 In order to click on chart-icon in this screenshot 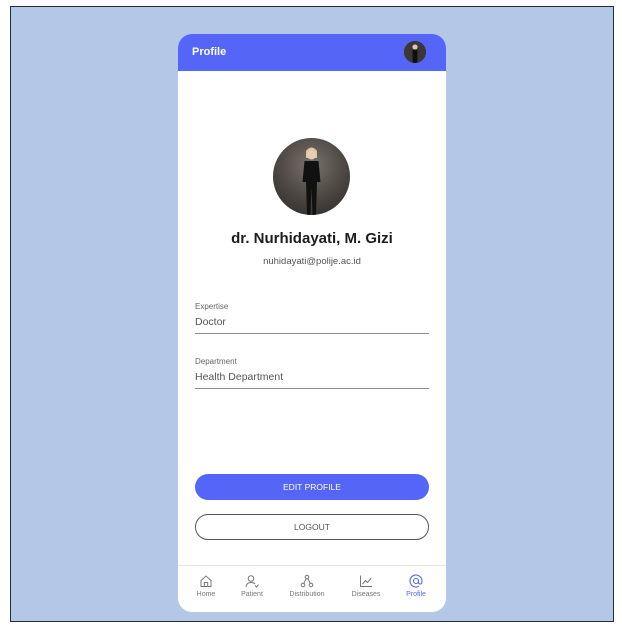, I will do `click(366, 581)`.